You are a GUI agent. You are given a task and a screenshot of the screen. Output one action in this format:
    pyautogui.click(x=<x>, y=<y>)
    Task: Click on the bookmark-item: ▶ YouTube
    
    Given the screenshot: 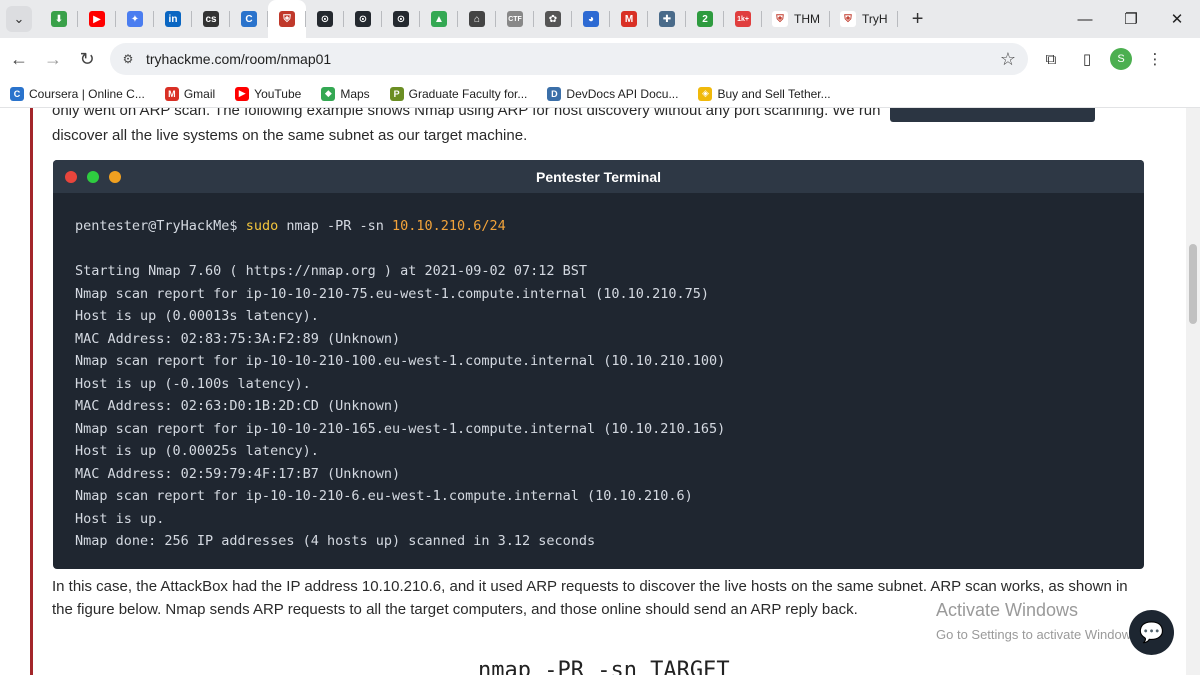 What is the action you would take?
    pyautogui.click(x=268, y=94)
    